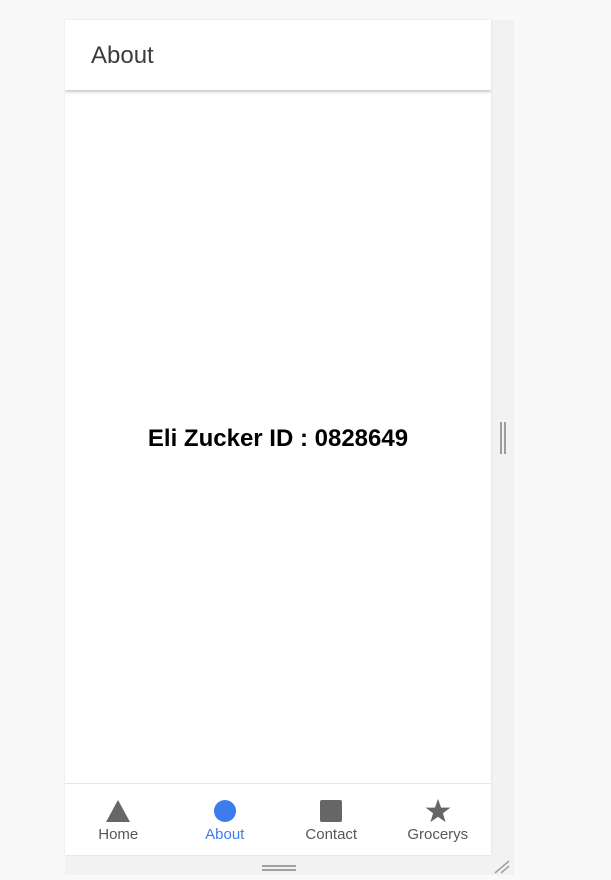 The image size is (611, 880). What do you see at coordinates (503, 438) in the screenshot?
I see `vertical-resize-handle` at bounding box center [503, 438].